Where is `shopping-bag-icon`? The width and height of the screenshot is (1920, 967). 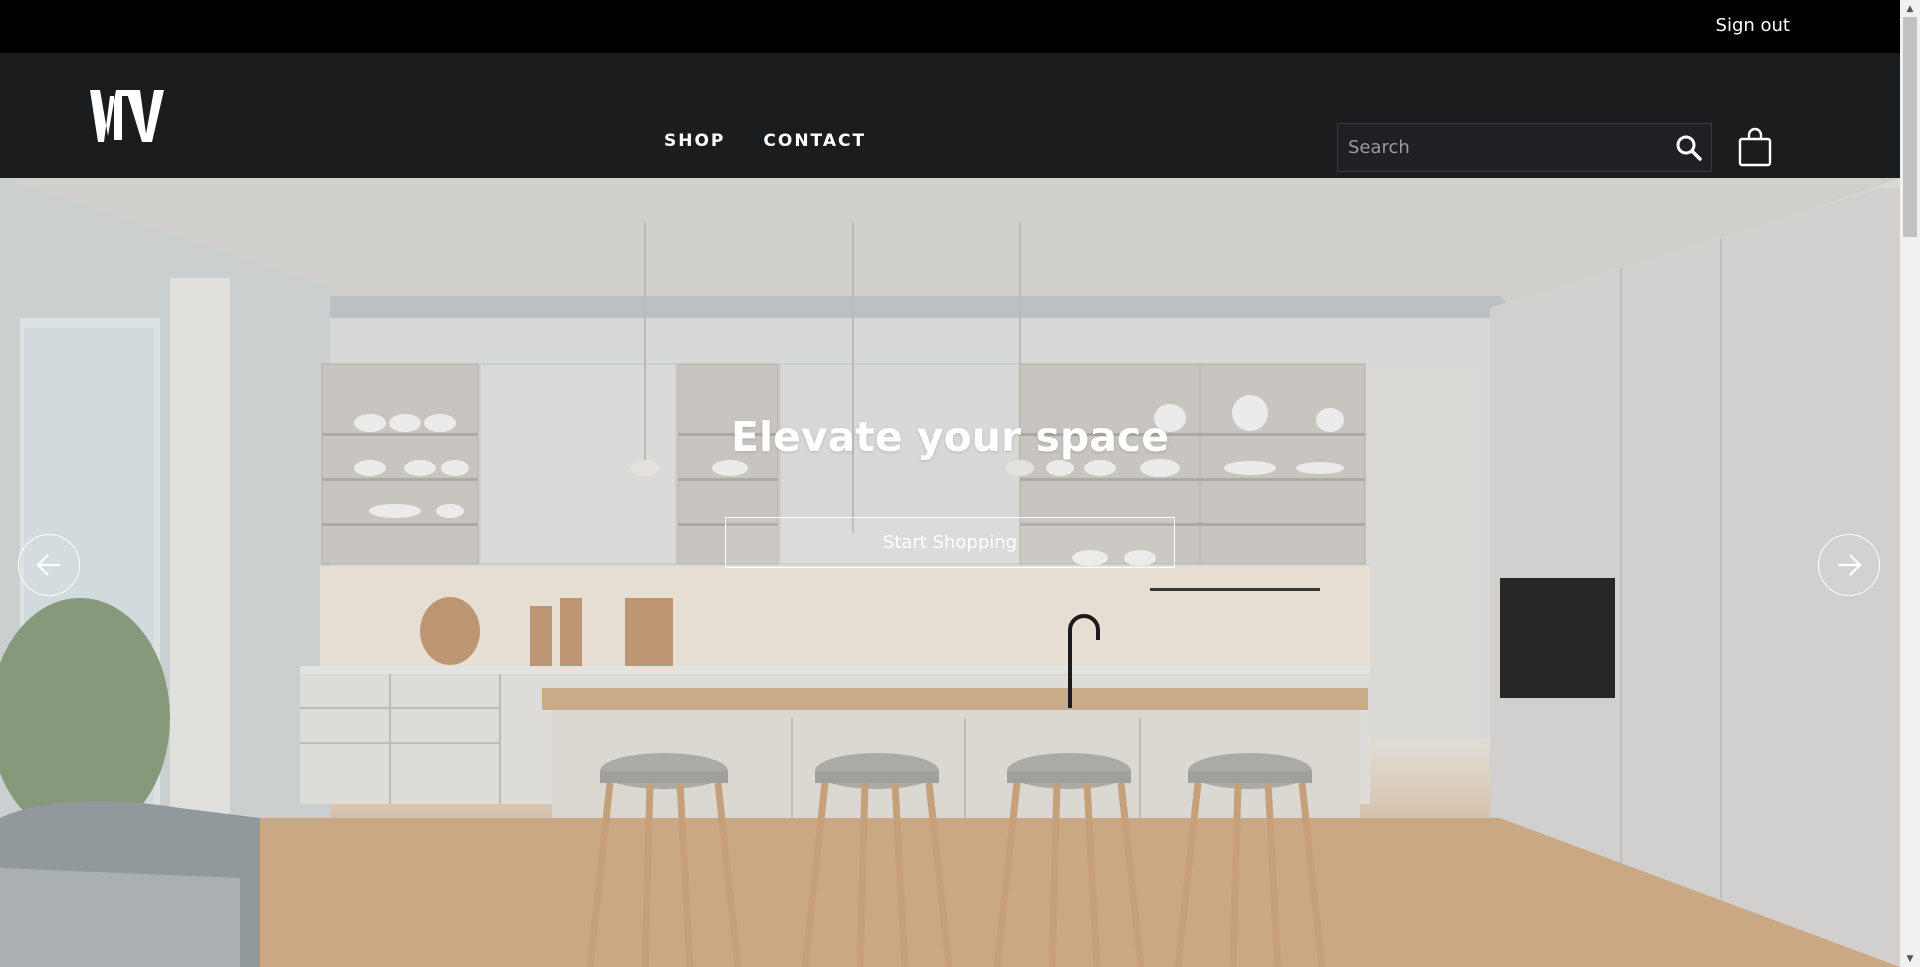 shopping-bag-icon is located at coordinates (1755, 147).